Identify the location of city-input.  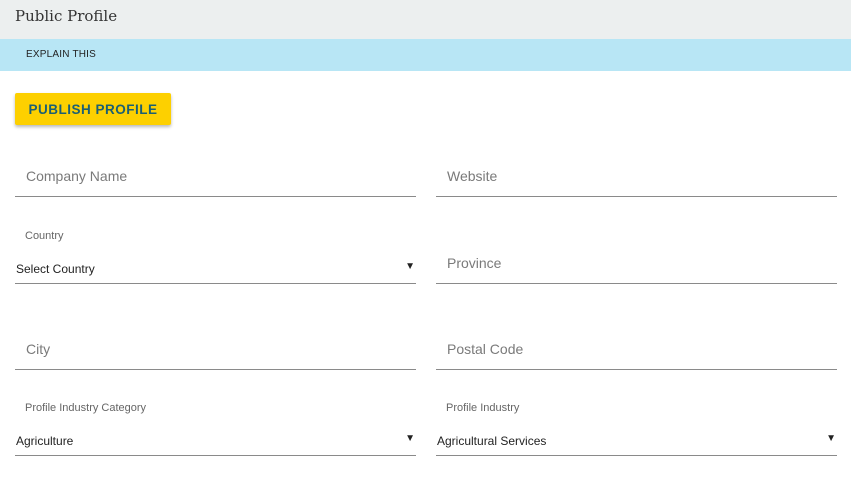
(215, 349).